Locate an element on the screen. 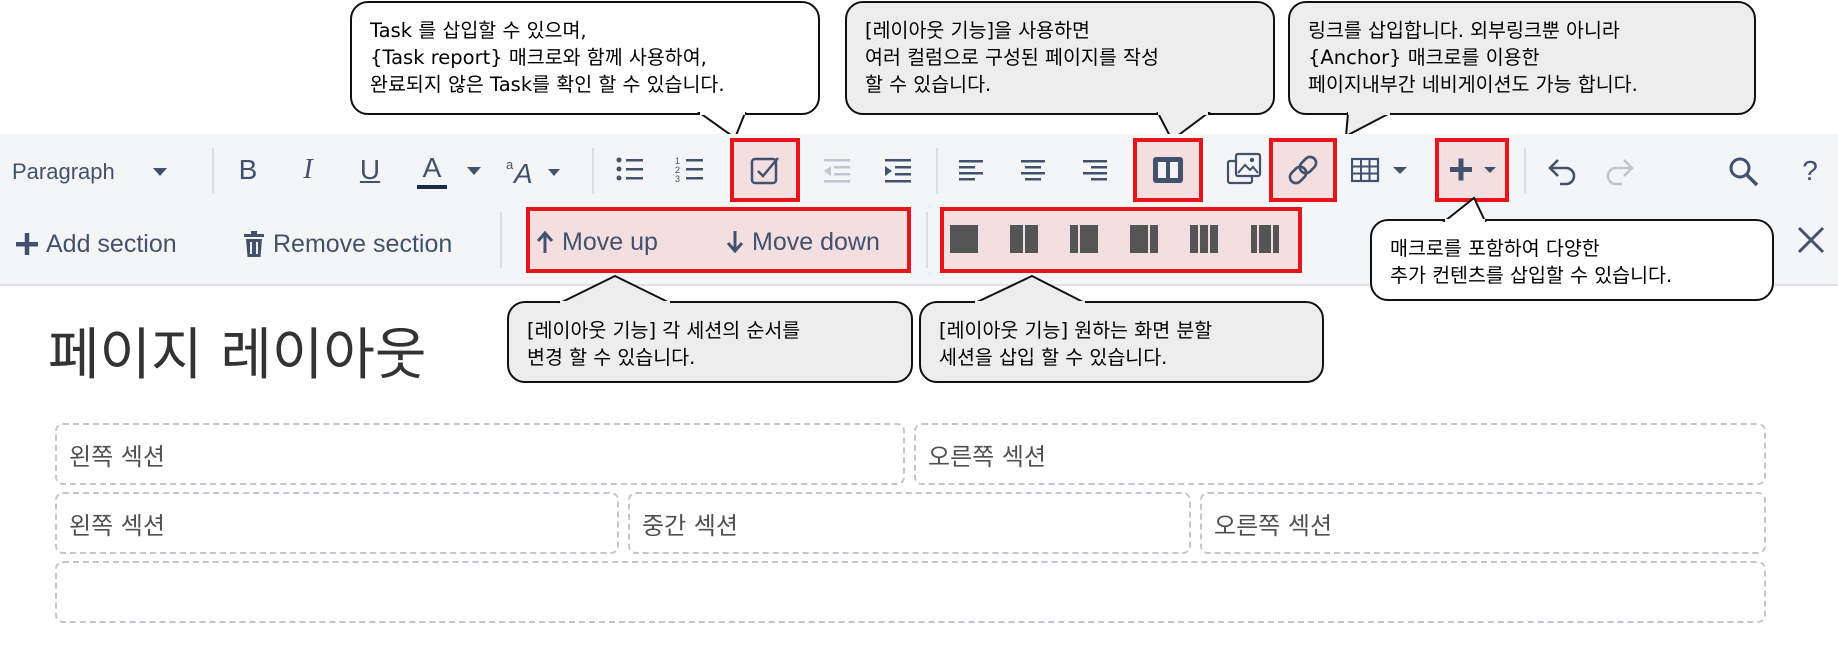 The width and height of the screenshot is (1838, 659). indent-icon is located at coordinates (898, 170).